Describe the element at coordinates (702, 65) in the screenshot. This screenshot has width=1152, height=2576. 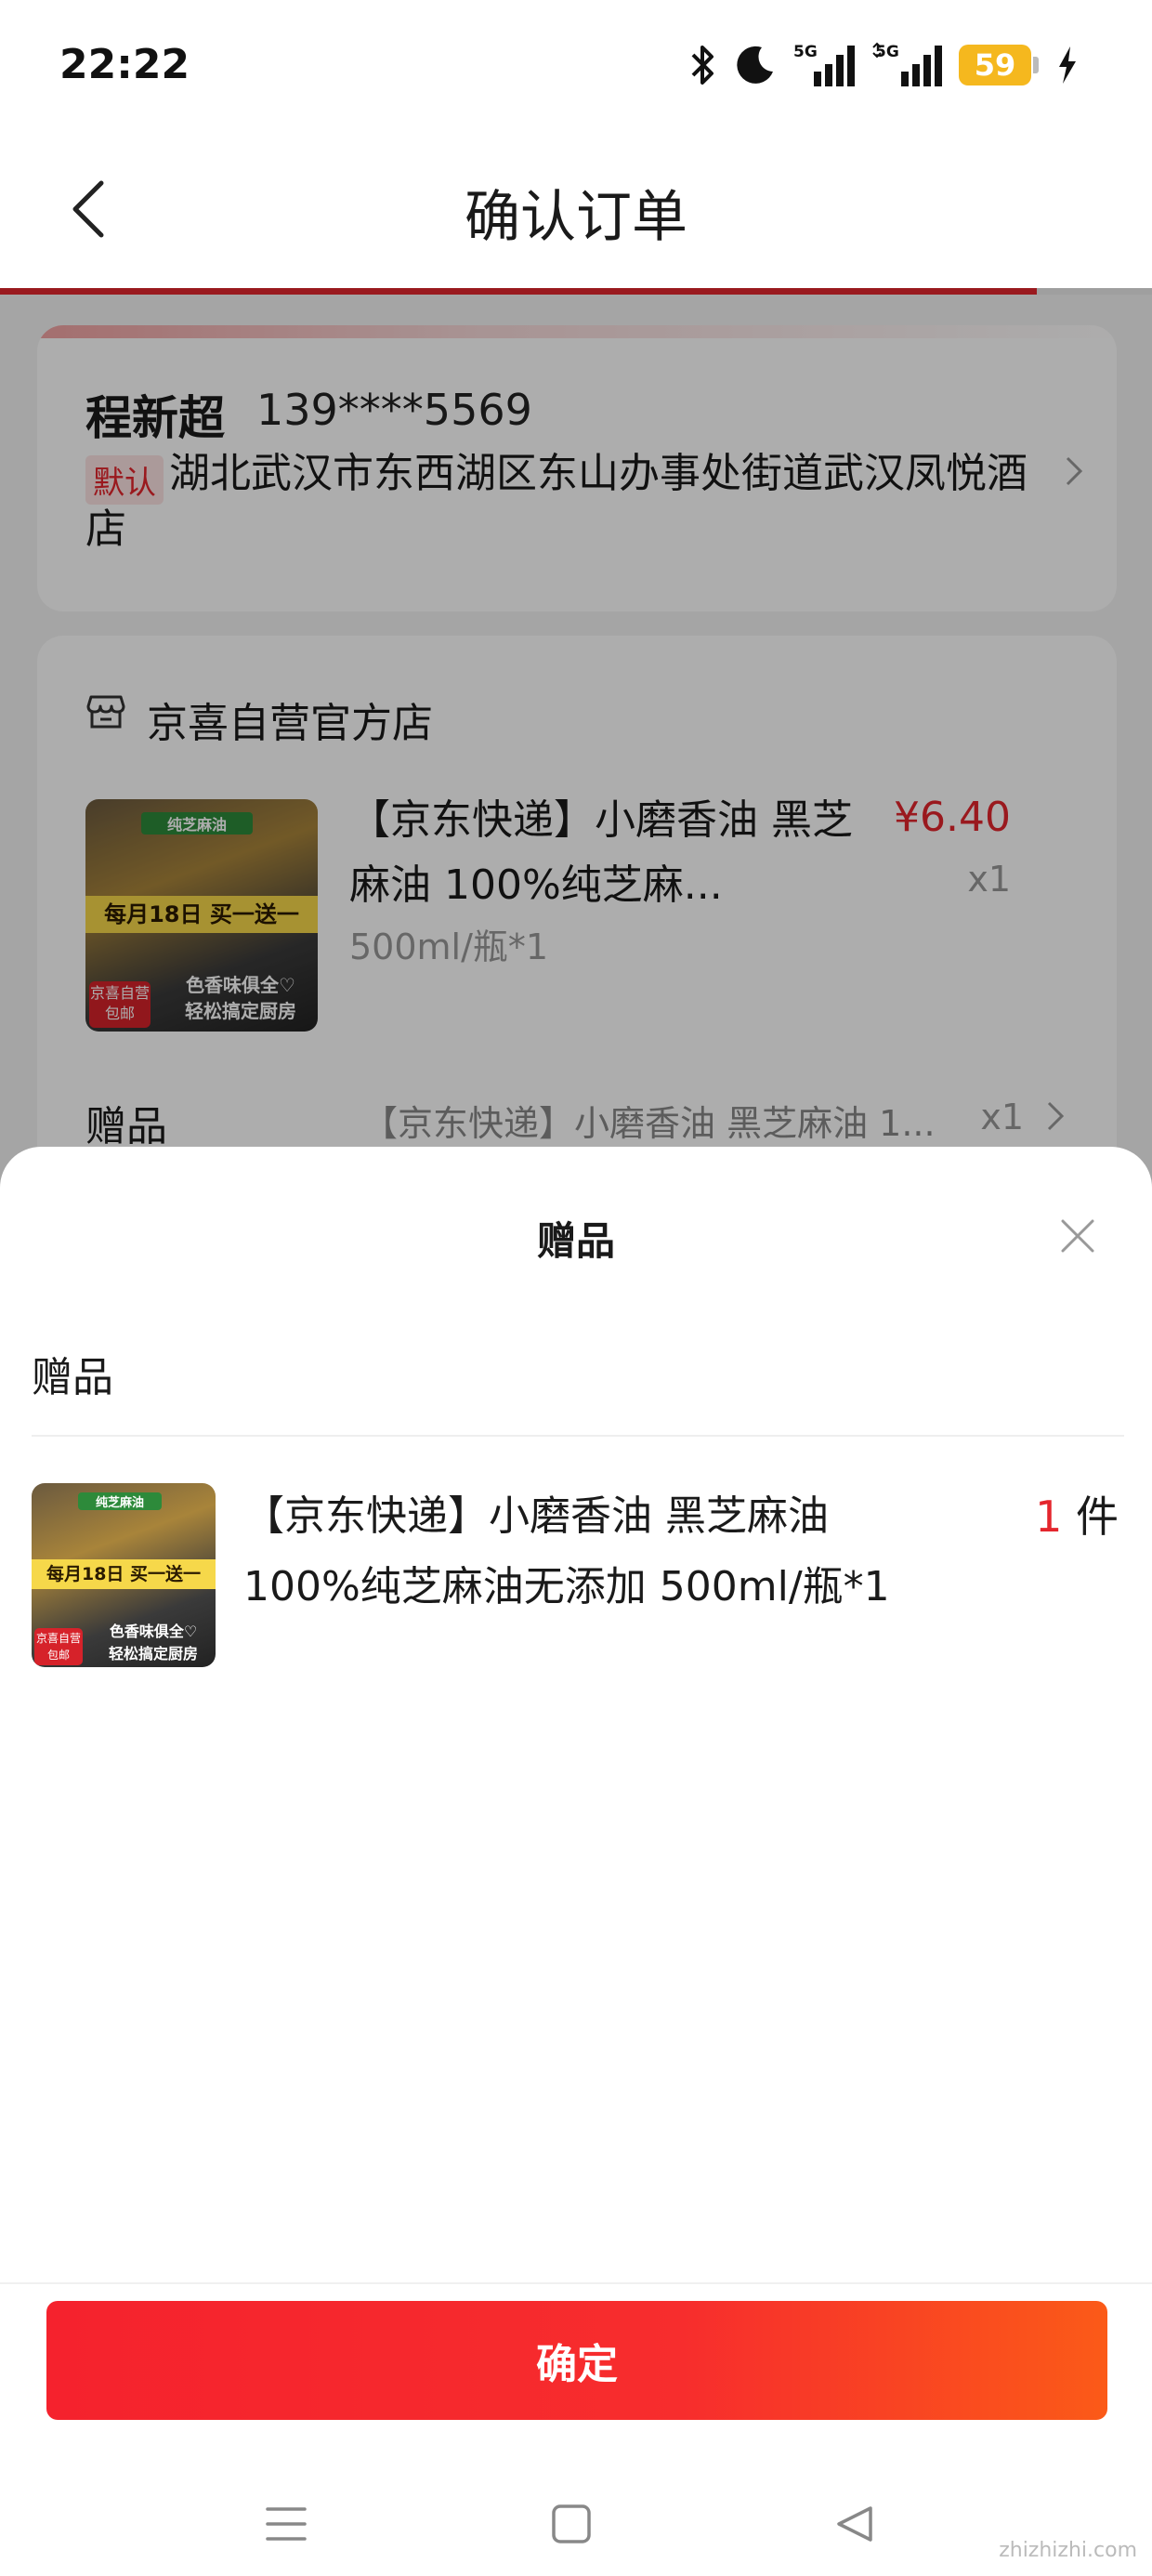
I see `bluetooth-icon` at that location.